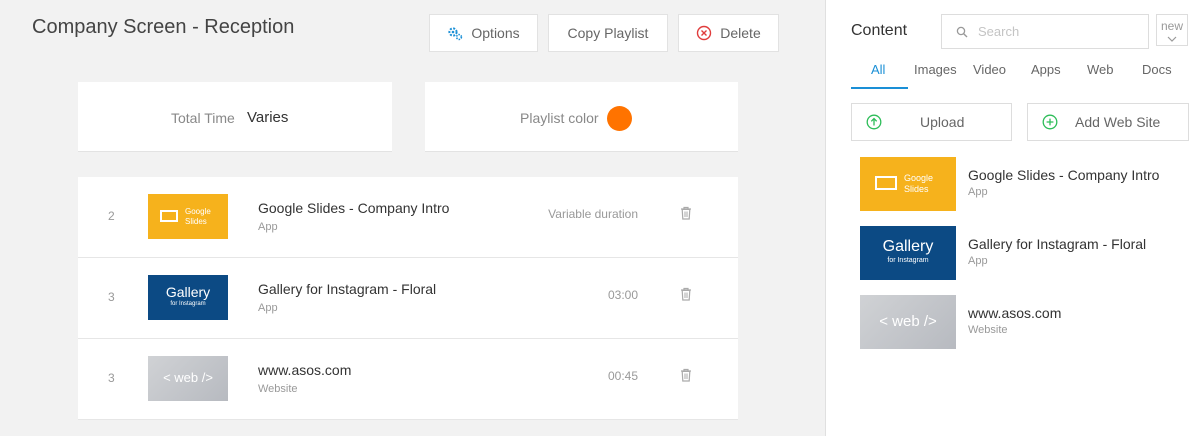 The image size is (1201, 436). What do you see at coordinates (278, 389) in the screenshot?
I see `row-type: Website` at bounding box center [278, 389].